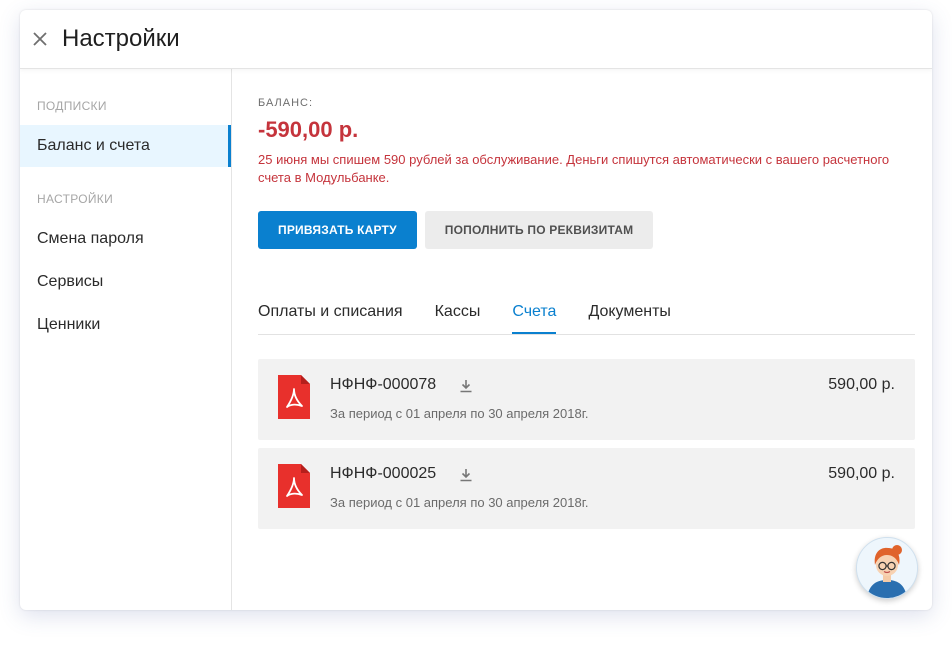 The width and height of the screenshot is (952, 661). Describe the element at coordinates (121, 38) in the screenshot. I see `page-title: Настройки` at that location.